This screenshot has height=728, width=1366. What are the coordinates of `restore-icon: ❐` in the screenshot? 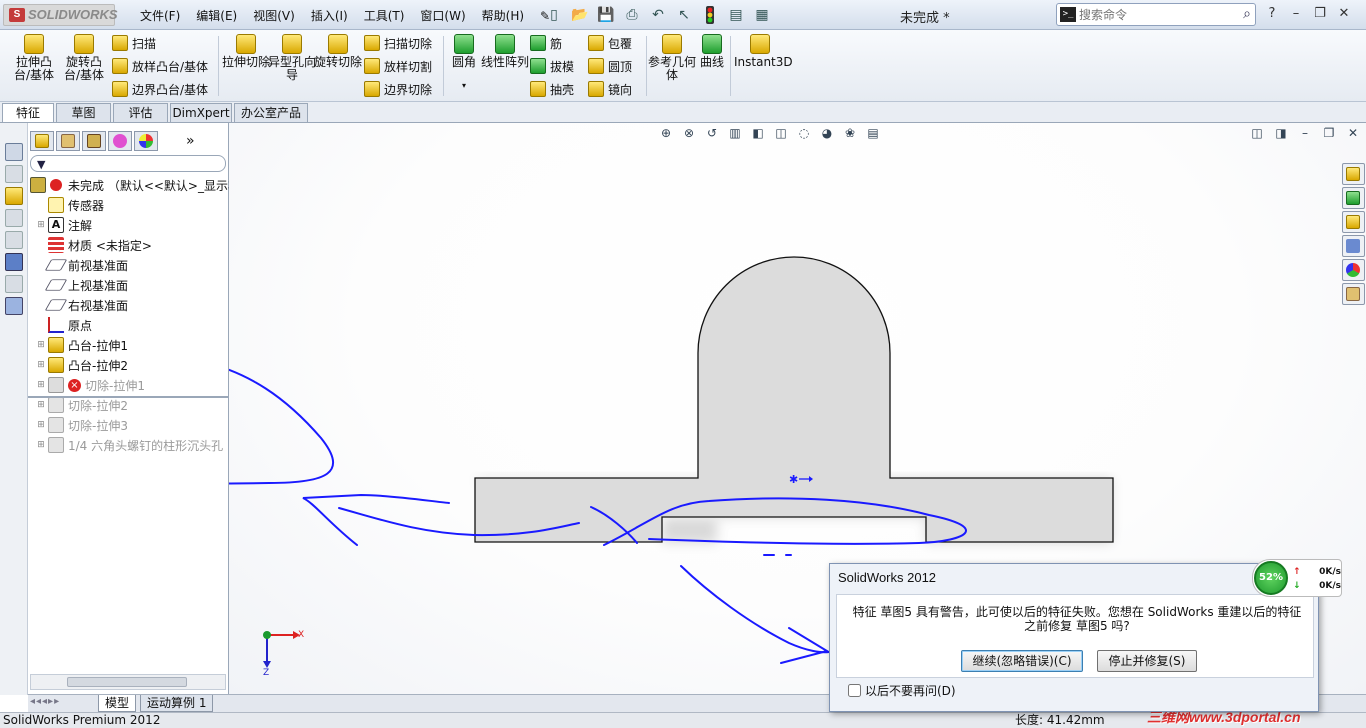 It's located at (1320, 14).